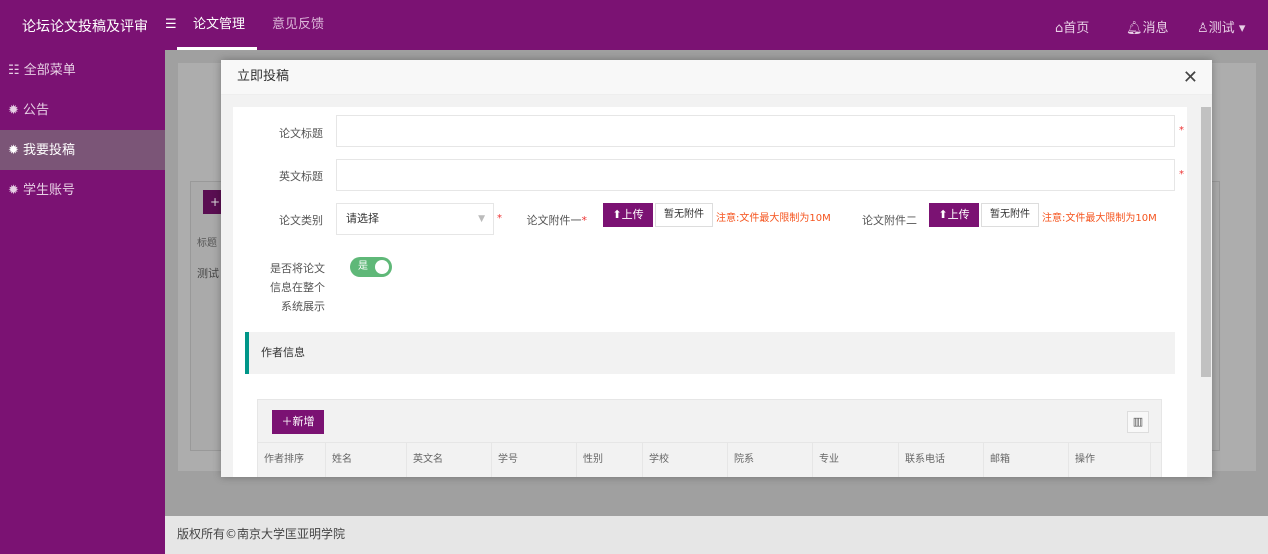 The height and width of the screenshot is (554, 1268). Describe the element at coordinates (287, 421) in the screenshot. I see `plus-icon: ＋` at that location.